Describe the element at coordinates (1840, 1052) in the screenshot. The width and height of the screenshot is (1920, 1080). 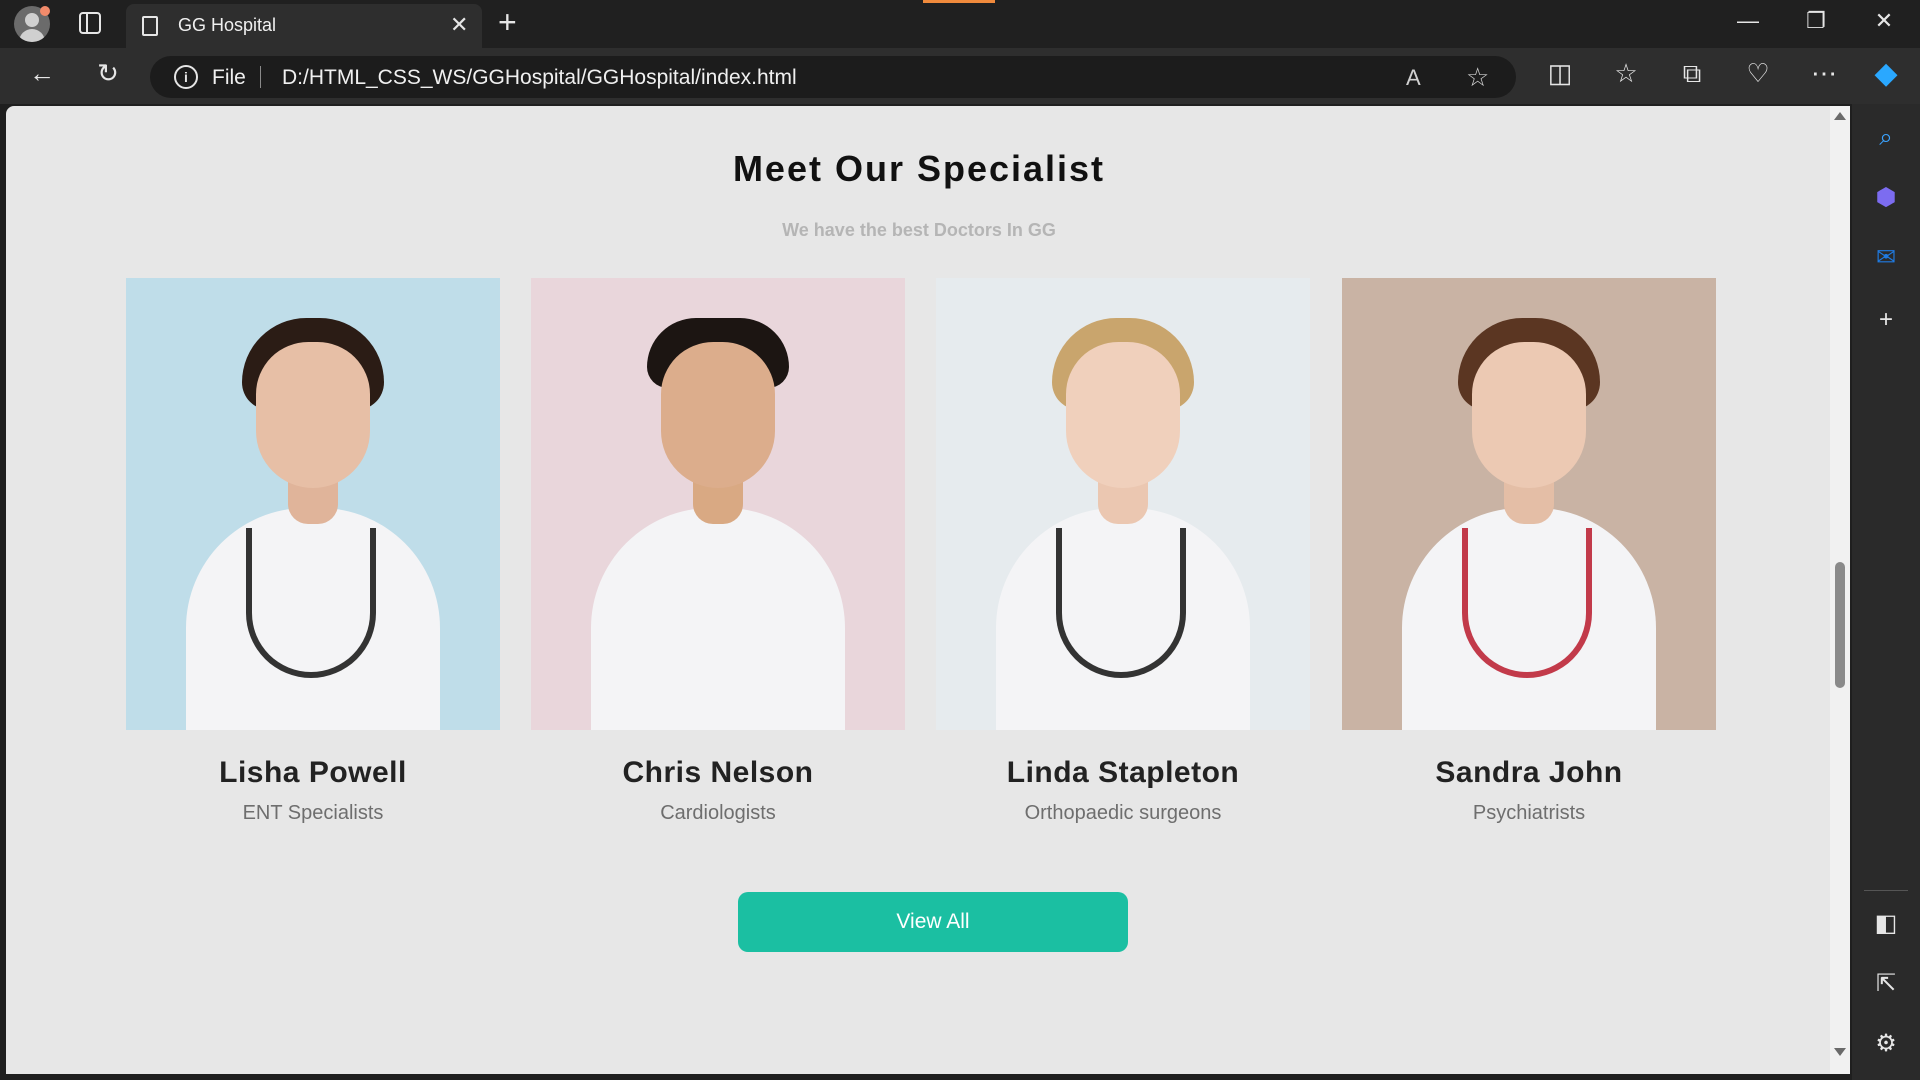
I see `scroll-down-icon` at that location.